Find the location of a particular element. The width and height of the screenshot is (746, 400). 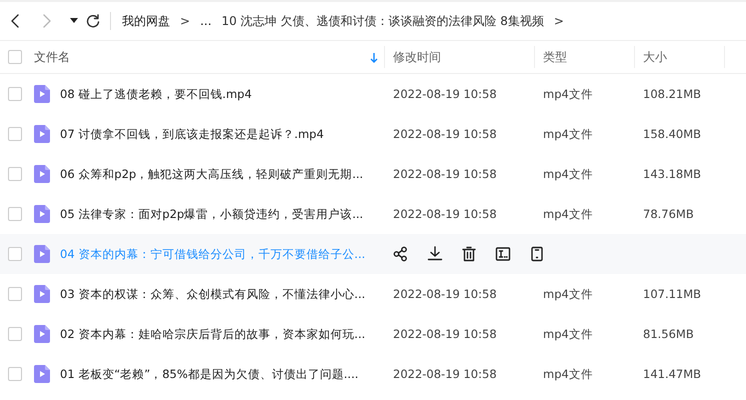

text-cursor-icon is located at coordinates (503, 254).